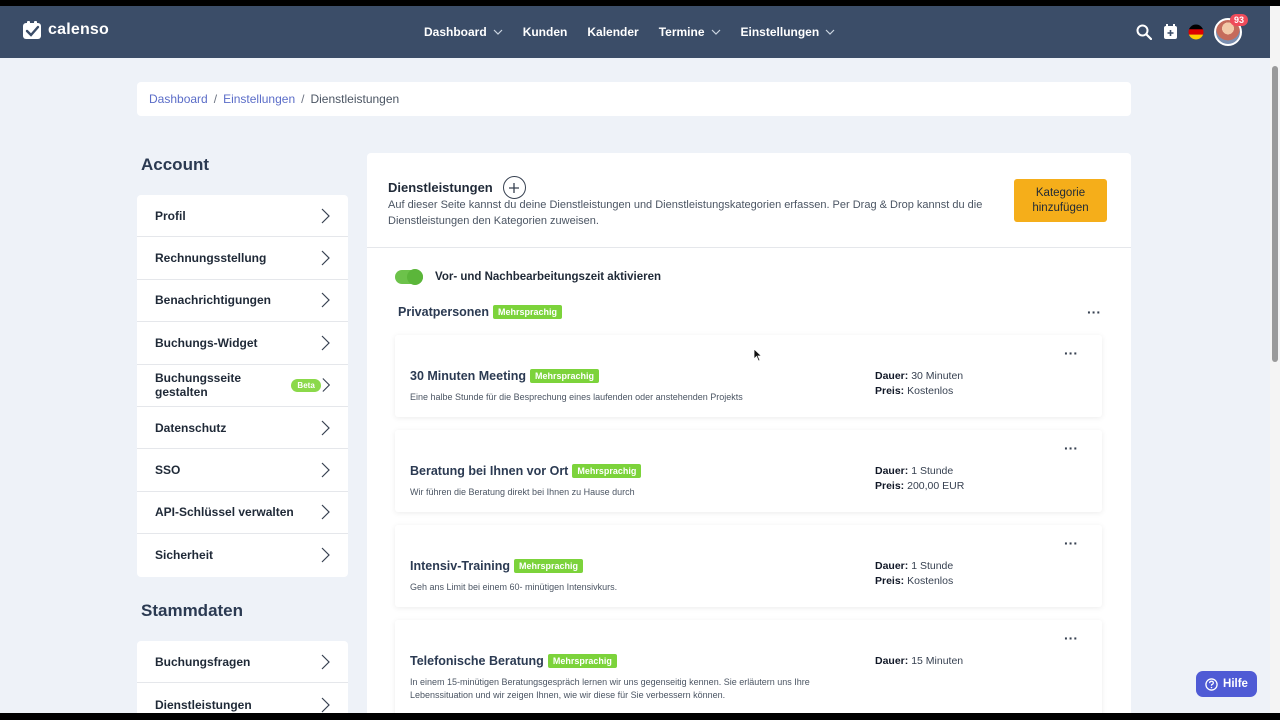  What do you see at coordinates (937, 376) in the screenshot?
I see `service-duration: 30 Minuten` at bounding box center [937, 376].